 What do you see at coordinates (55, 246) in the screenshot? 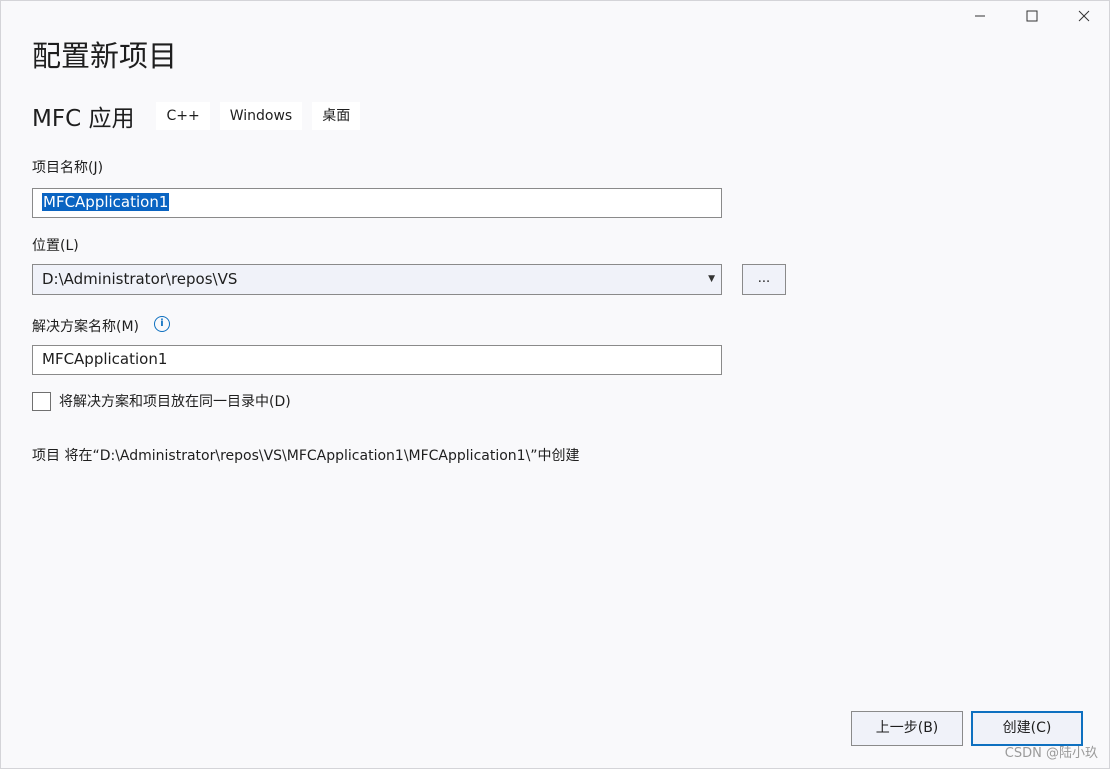
I see `location-label: 位置(L)` at bounding box center [55, 246].